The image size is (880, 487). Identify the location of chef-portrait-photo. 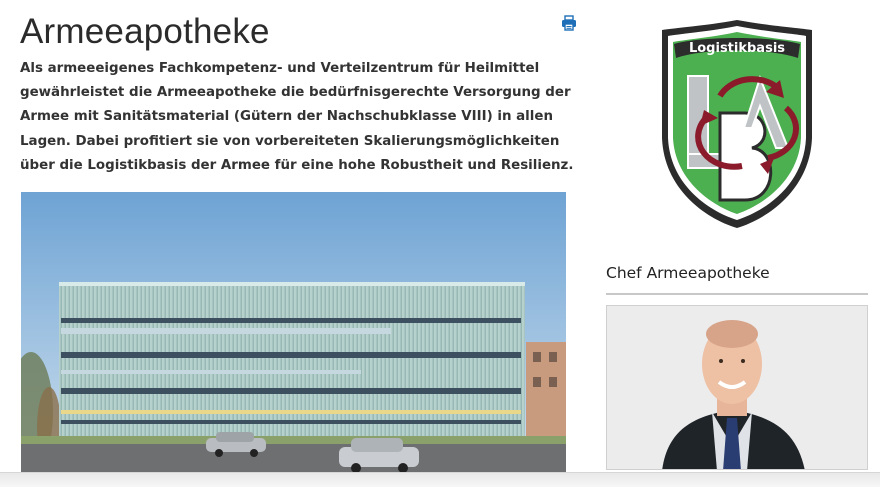
(737, 387).